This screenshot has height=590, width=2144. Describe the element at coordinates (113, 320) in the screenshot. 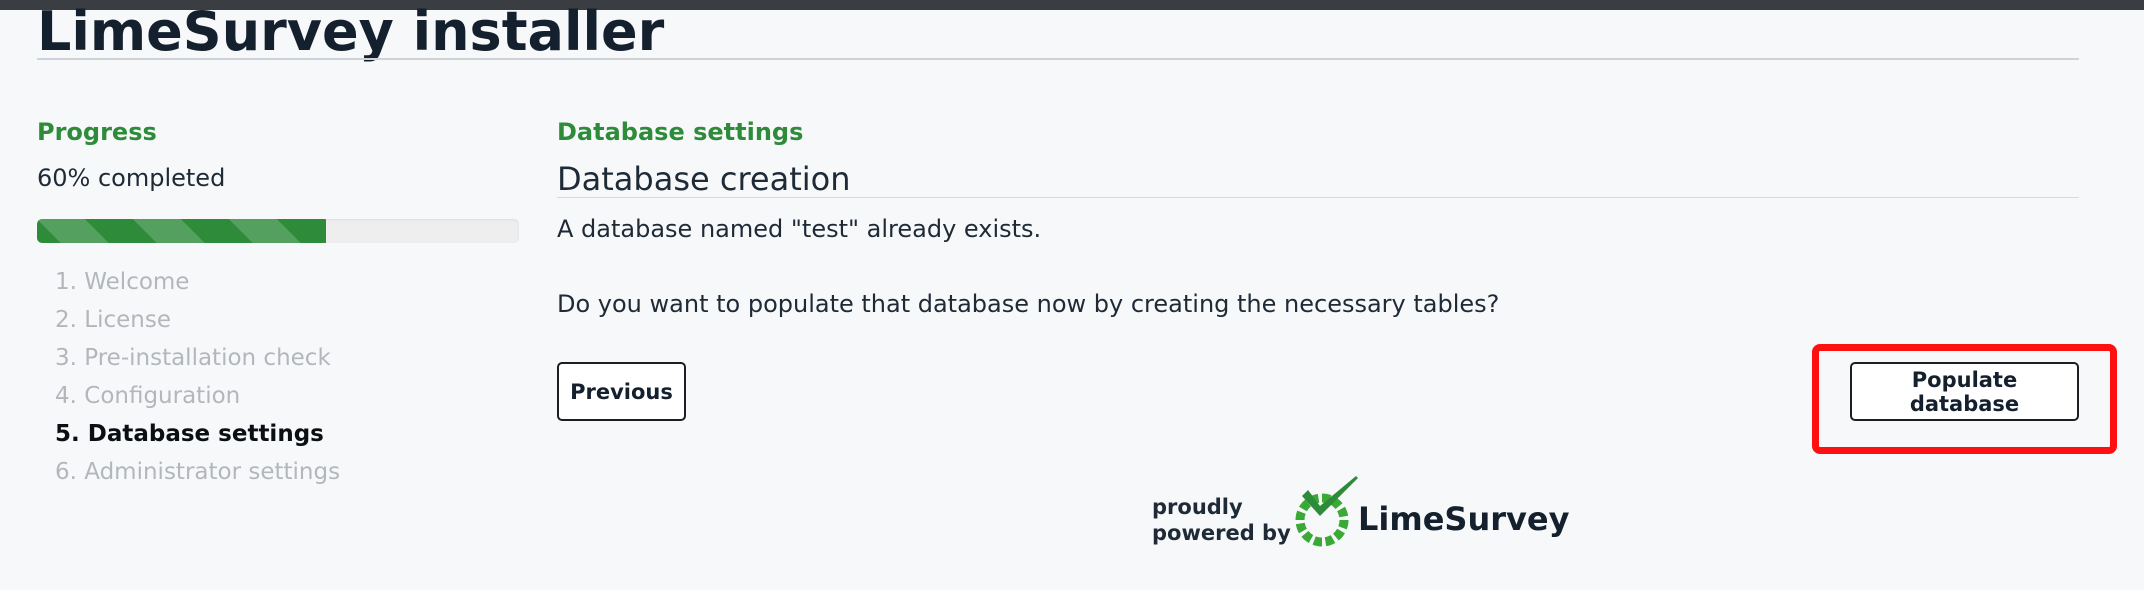

I see `step-license: 2. License` at that location.